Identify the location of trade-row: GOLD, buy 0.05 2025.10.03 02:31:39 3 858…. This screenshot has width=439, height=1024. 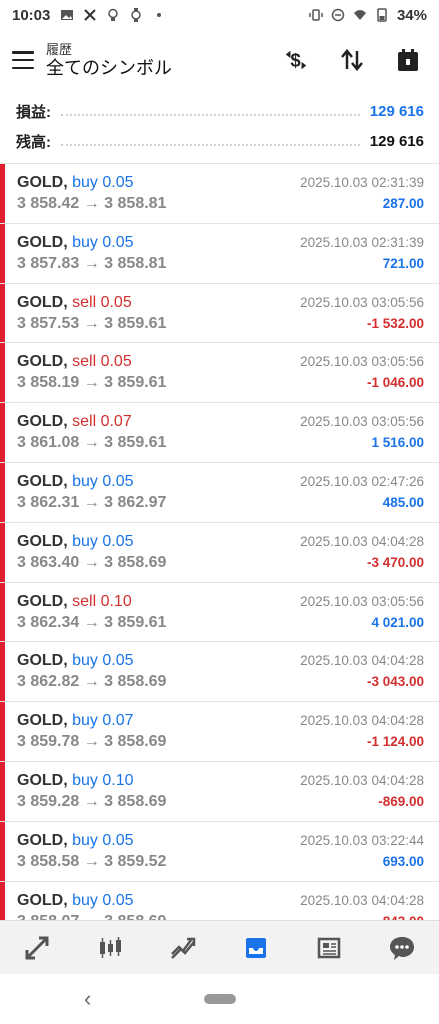
(219, 194).